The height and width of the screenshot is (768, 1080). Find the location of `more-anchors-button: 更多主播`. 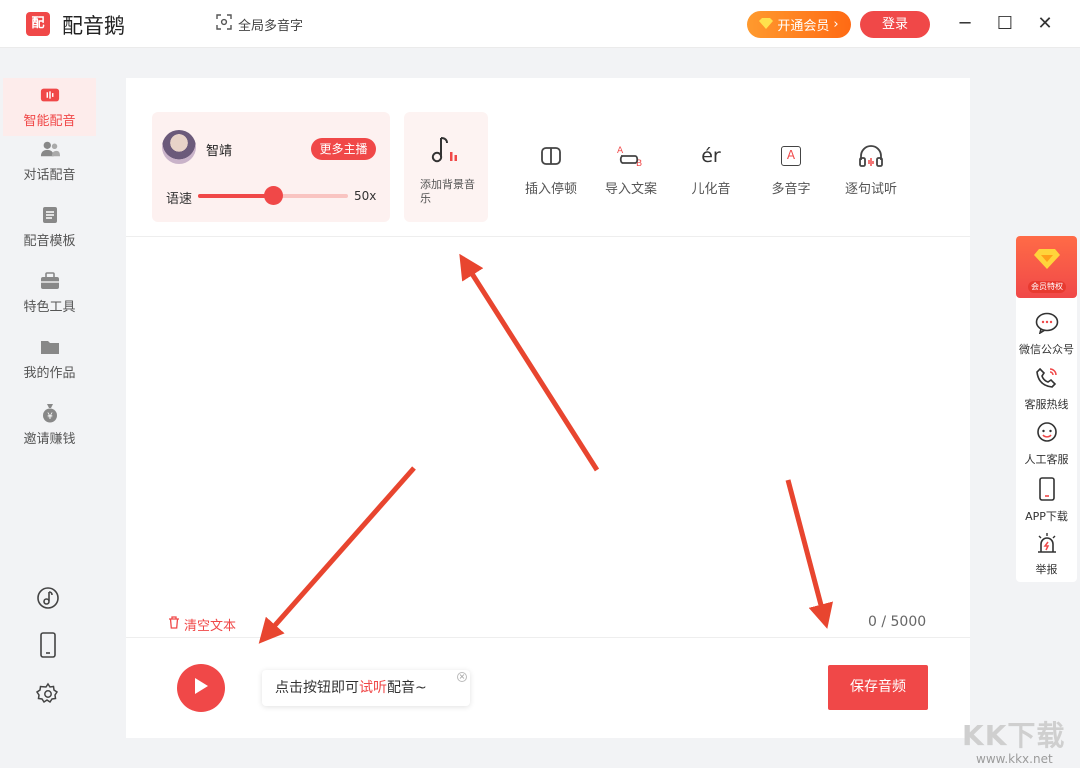

more-anchors-button: 更多主播 is located at coordinates (343, 149).